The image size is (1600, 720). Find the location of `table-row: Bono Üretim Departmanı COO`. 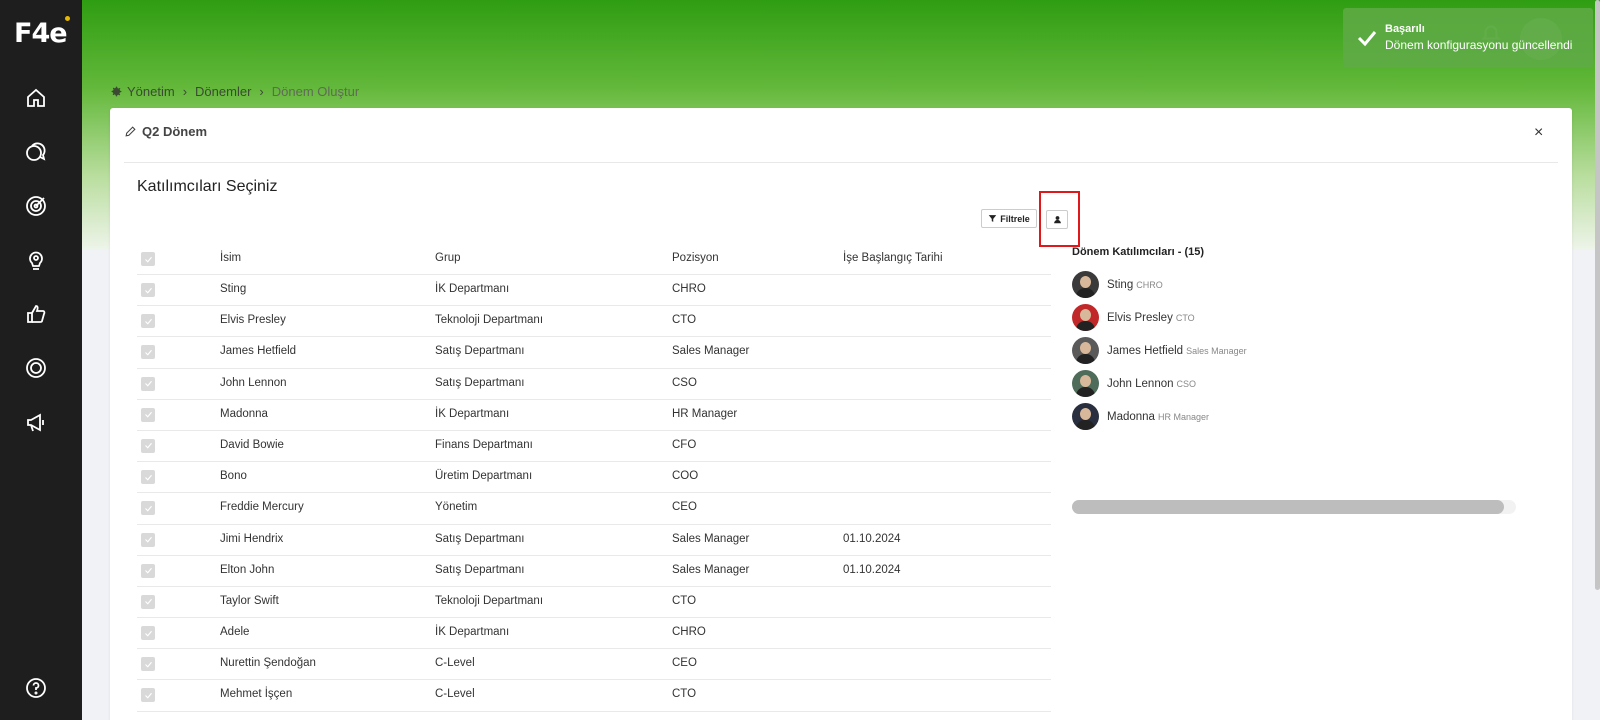

table-row: Bono Üretim Departmanı COO is located at coordinates (594, 478).